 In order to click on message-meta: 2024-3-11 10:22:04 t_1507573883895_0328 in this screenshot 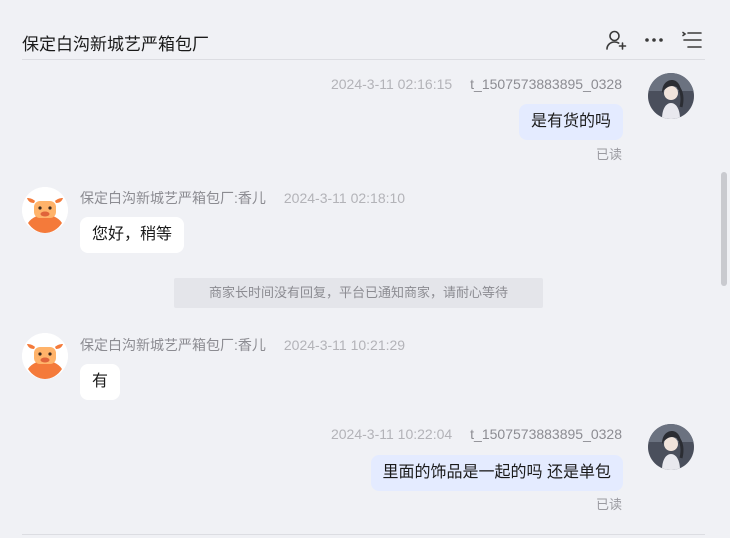, I will do `click(476, 434)`.